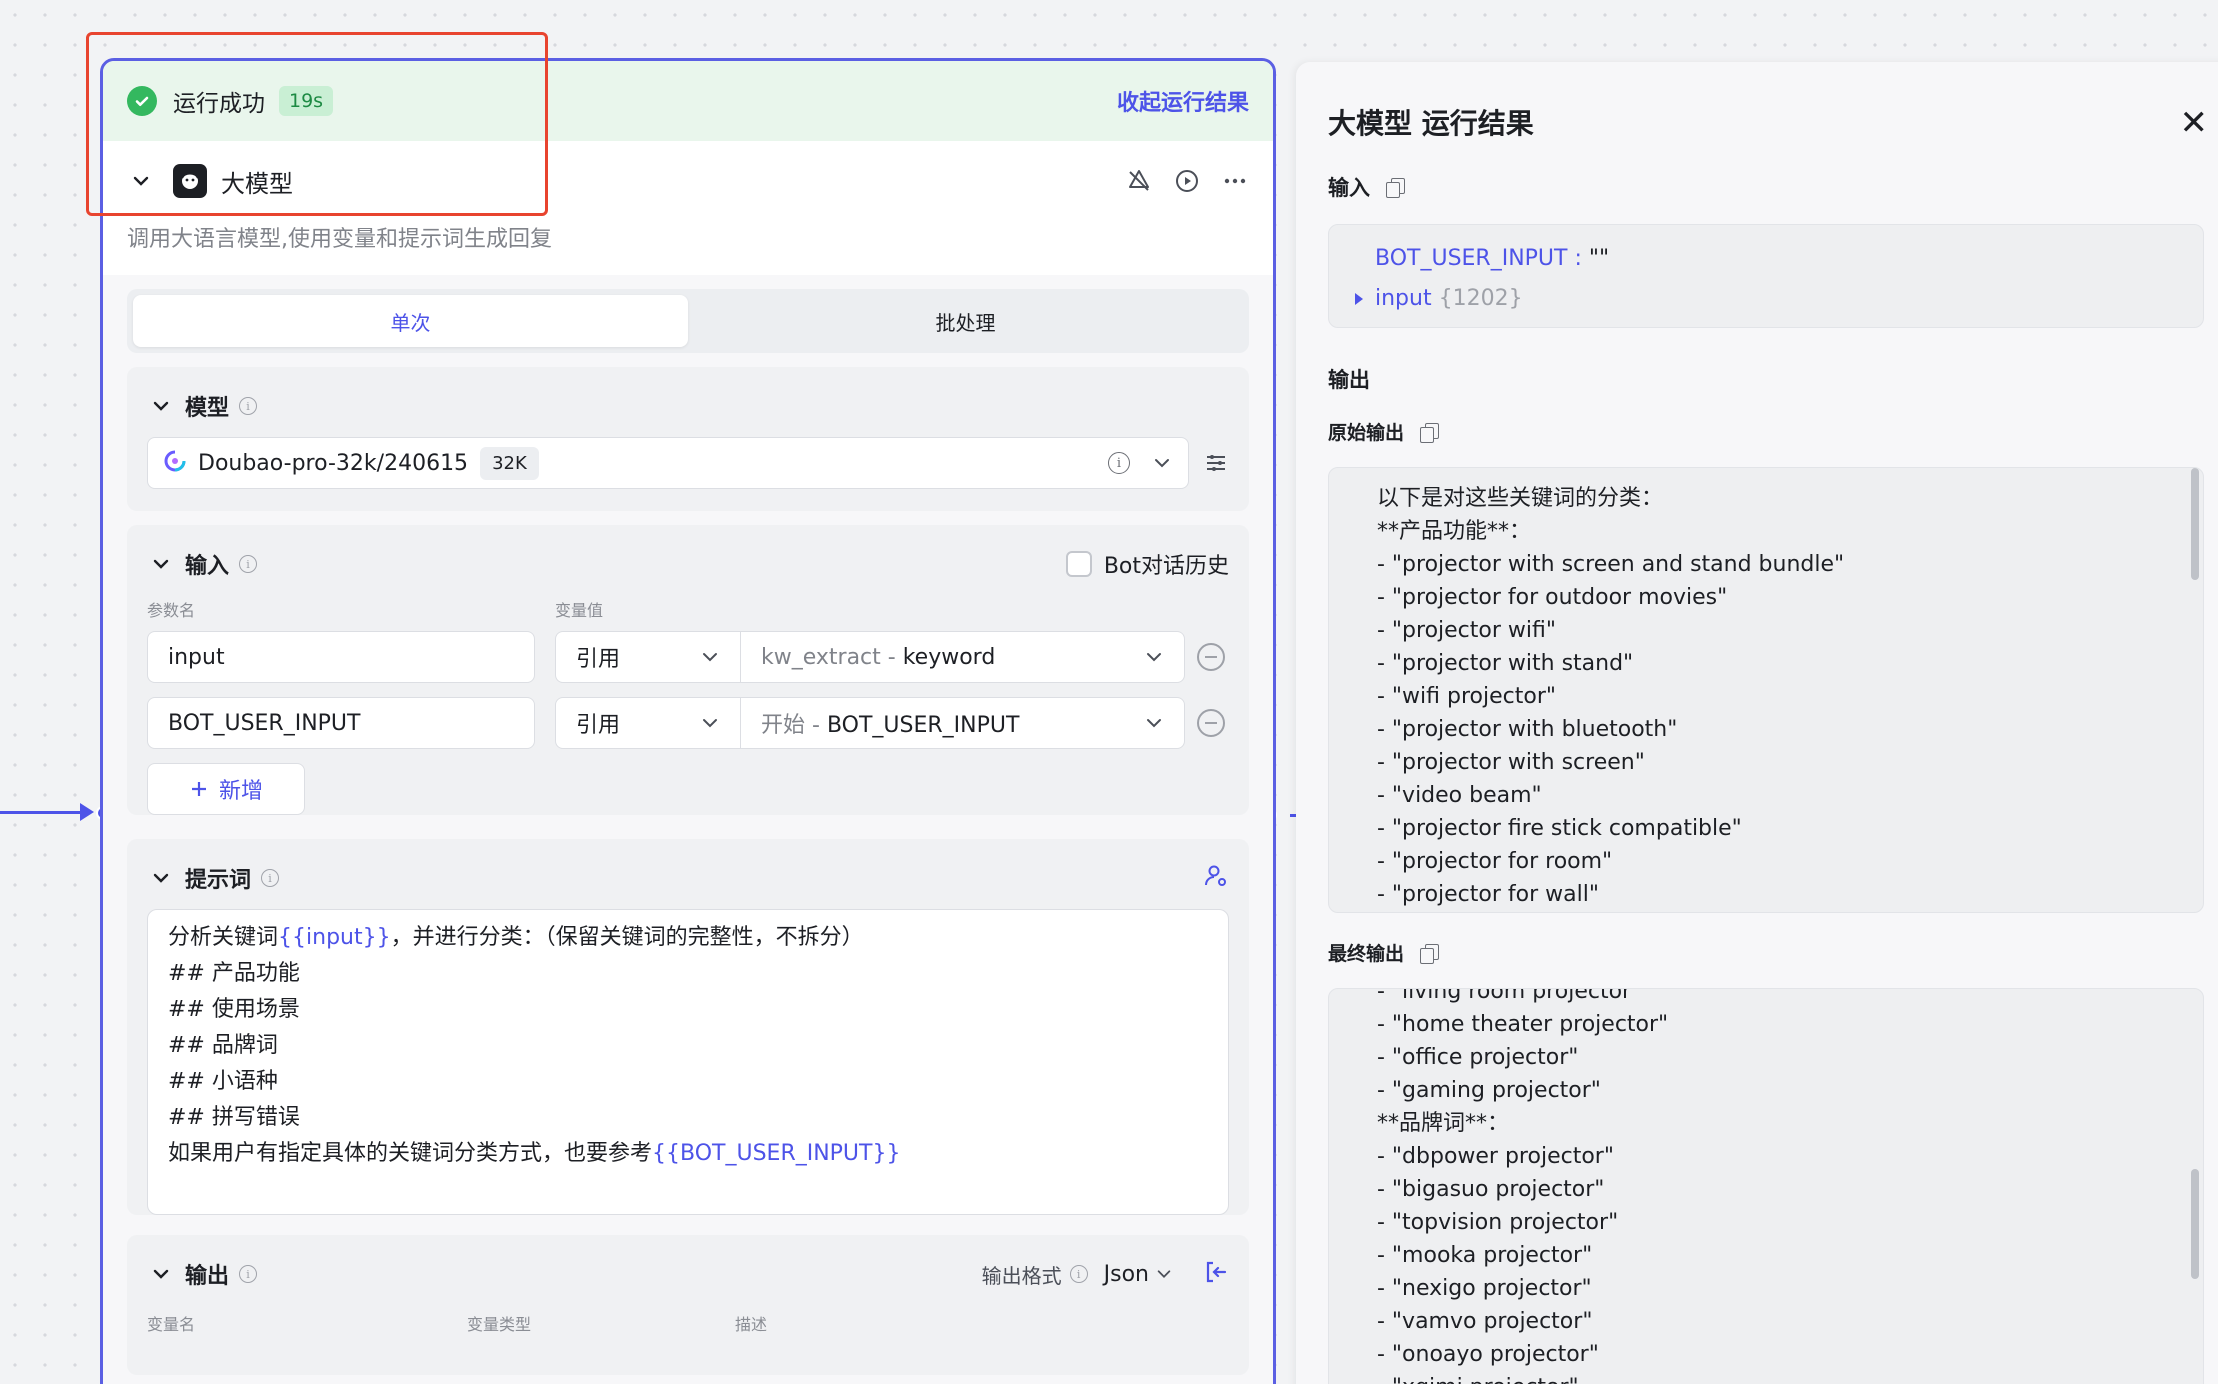 This screenshot has width=2218, height=1384. Describe the element at coordinates (1454, 531) in the screenshot. I see `output-line: **产品功能**：` at that location.